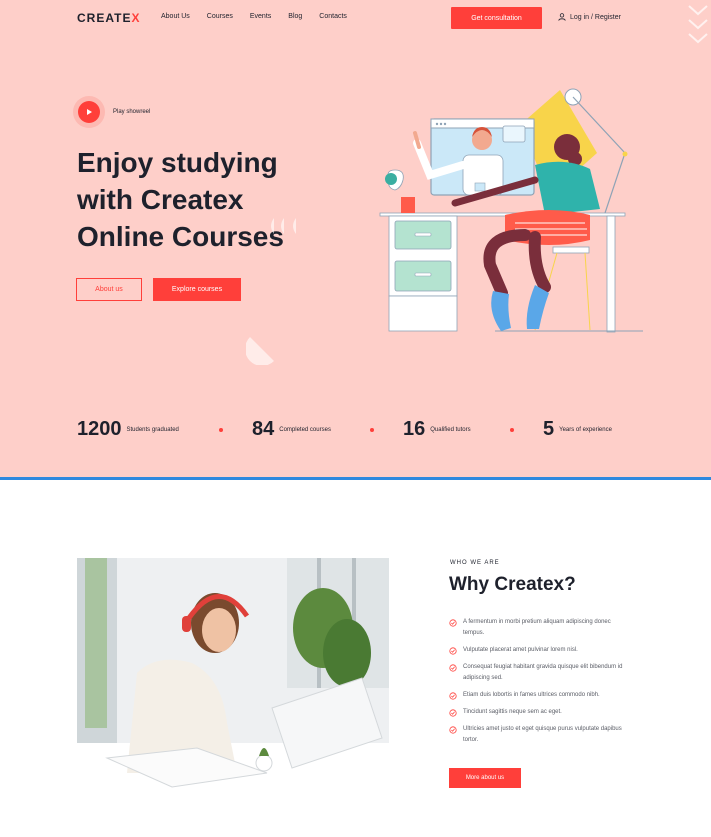 The image size is (711, 837). I want to click on nav-item-about: About Us, so click(175, 16).